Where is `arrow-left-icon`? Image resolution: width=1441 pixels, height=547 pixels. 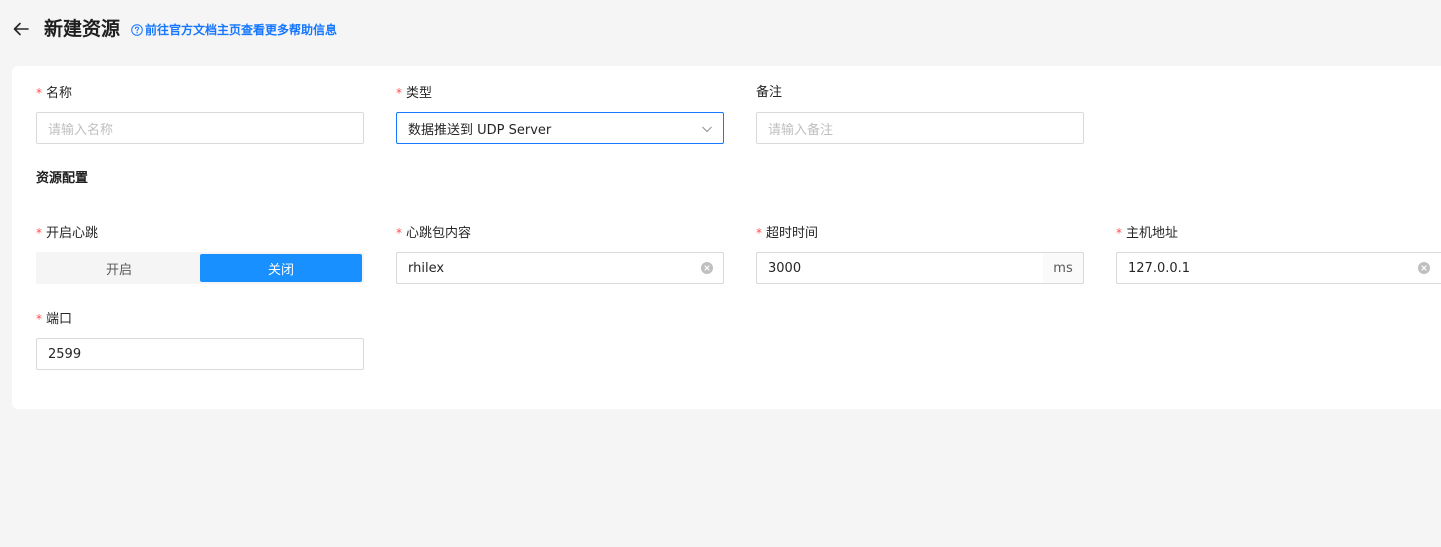
arrow-left-icon is located at coordinates (21, 29).